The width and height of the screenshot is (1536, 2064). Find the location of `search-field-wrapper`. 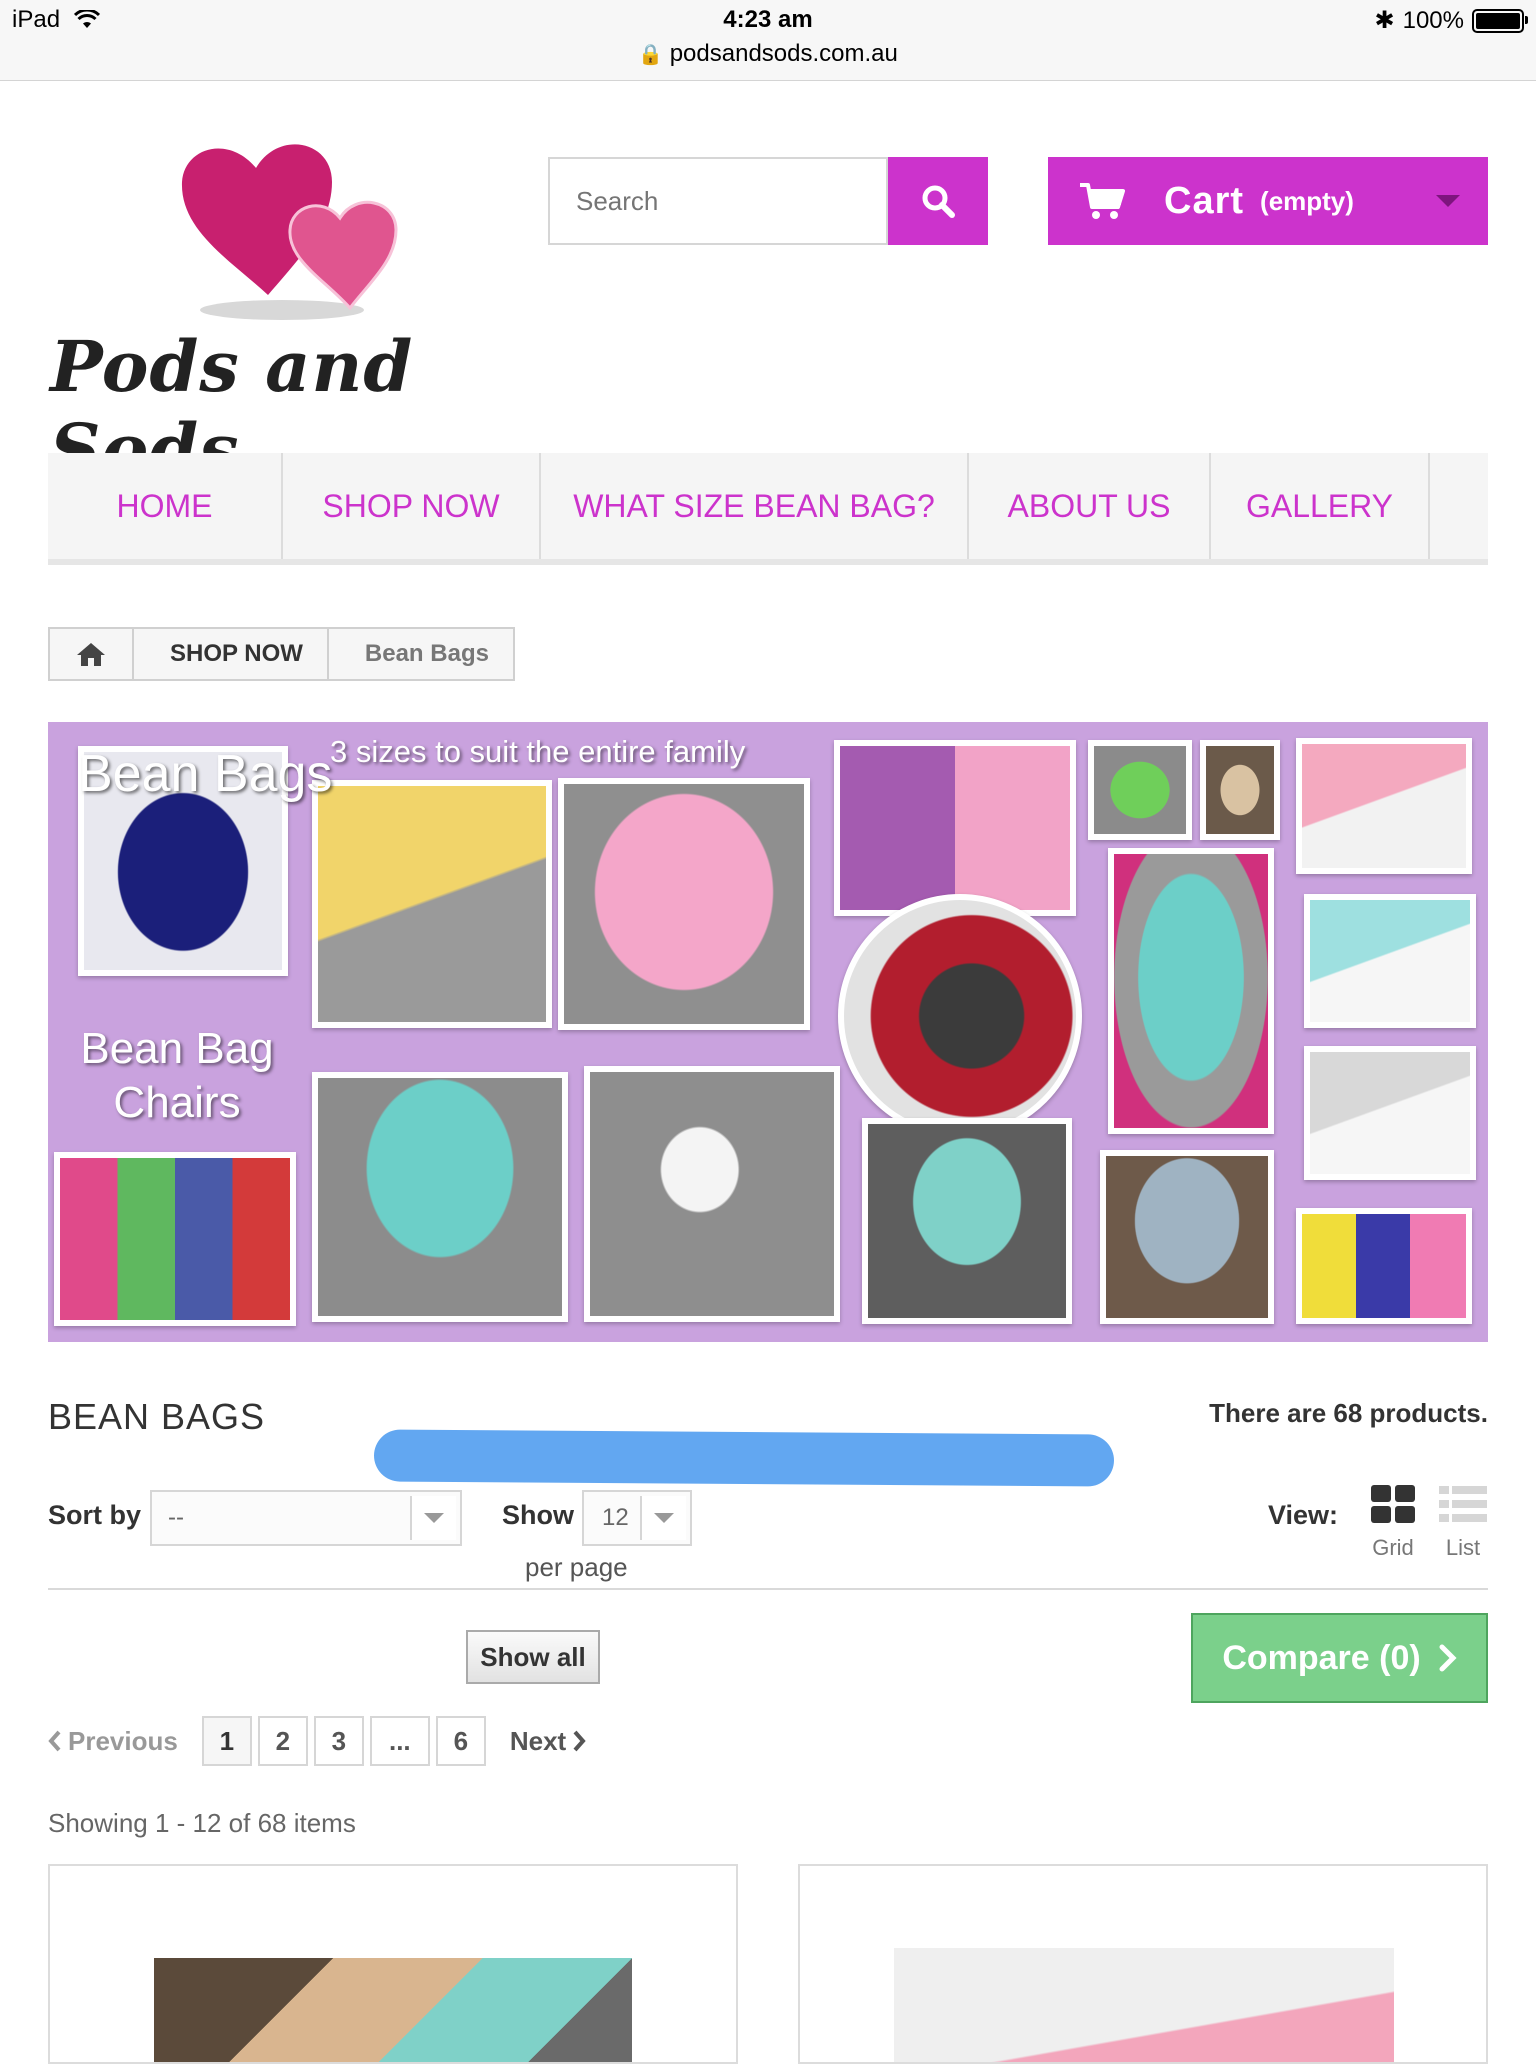

search-field-wrapper is located at coordinates (718, 201).